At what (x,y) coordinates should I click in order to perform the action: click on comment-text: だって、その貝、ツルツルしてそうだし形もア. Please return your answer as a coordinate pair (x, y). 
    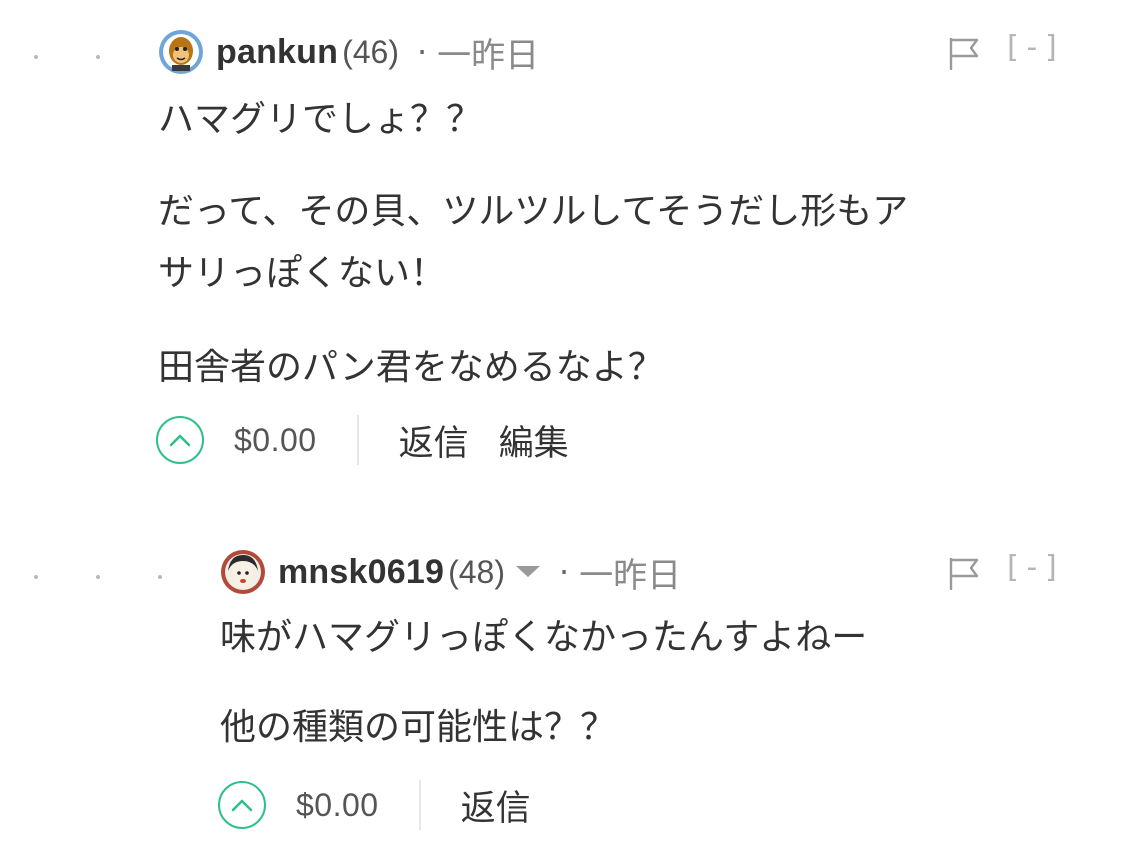
    Looking at the image, I should click on (533, 211).